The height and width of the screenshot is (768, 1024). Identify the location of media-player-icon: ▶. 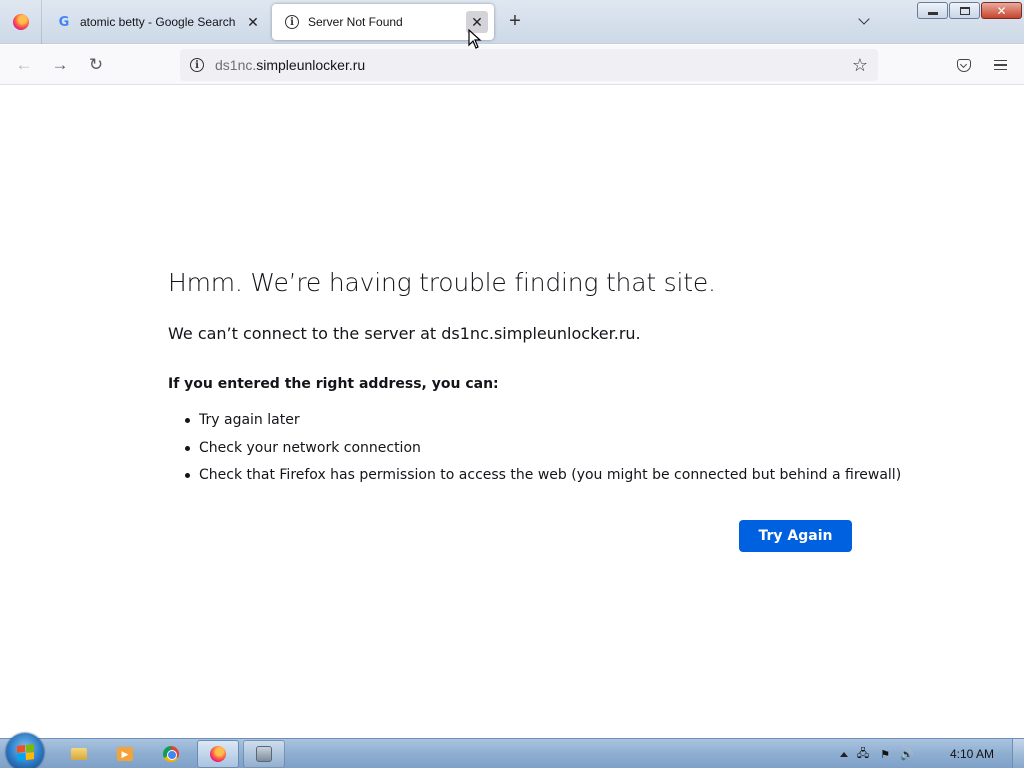
(125, 754).